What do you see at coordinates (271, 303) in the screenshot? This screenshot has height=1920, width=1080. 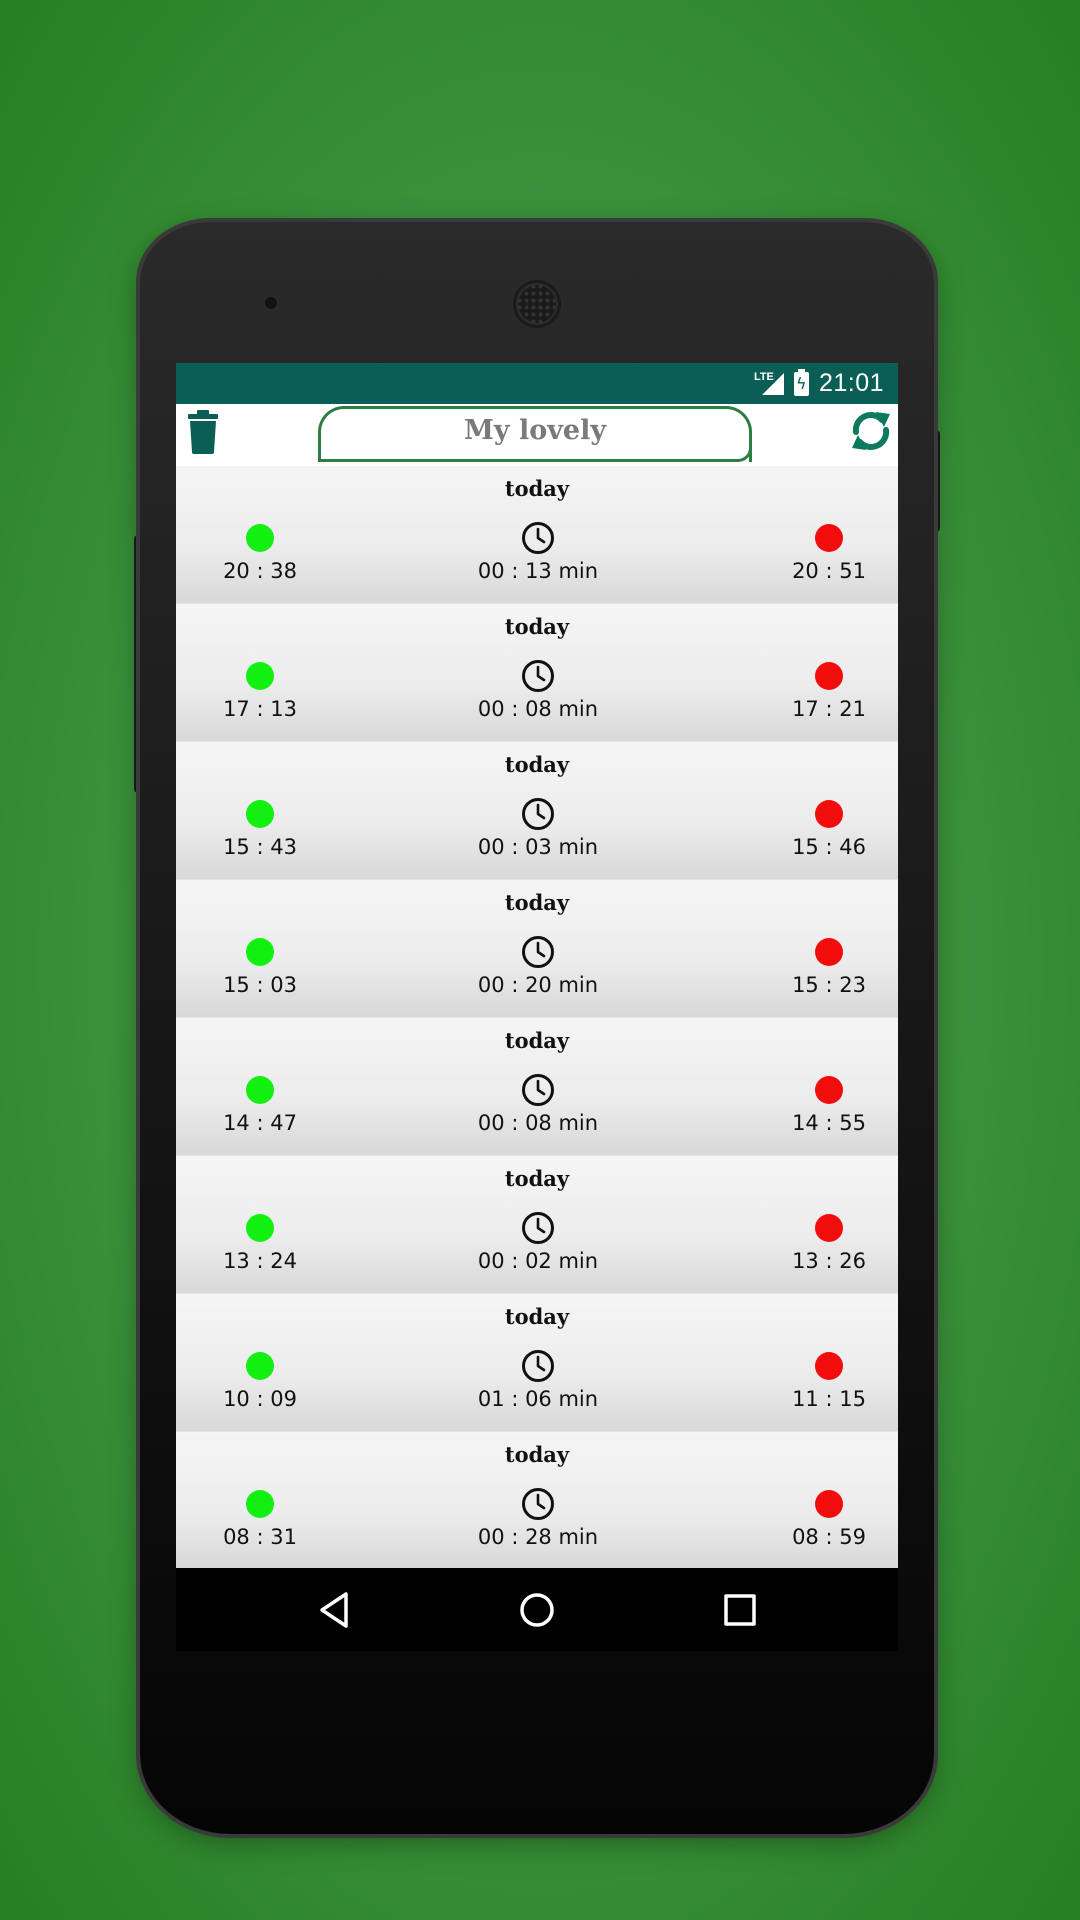 I see `front-camera` at bounding box center [271, 303].